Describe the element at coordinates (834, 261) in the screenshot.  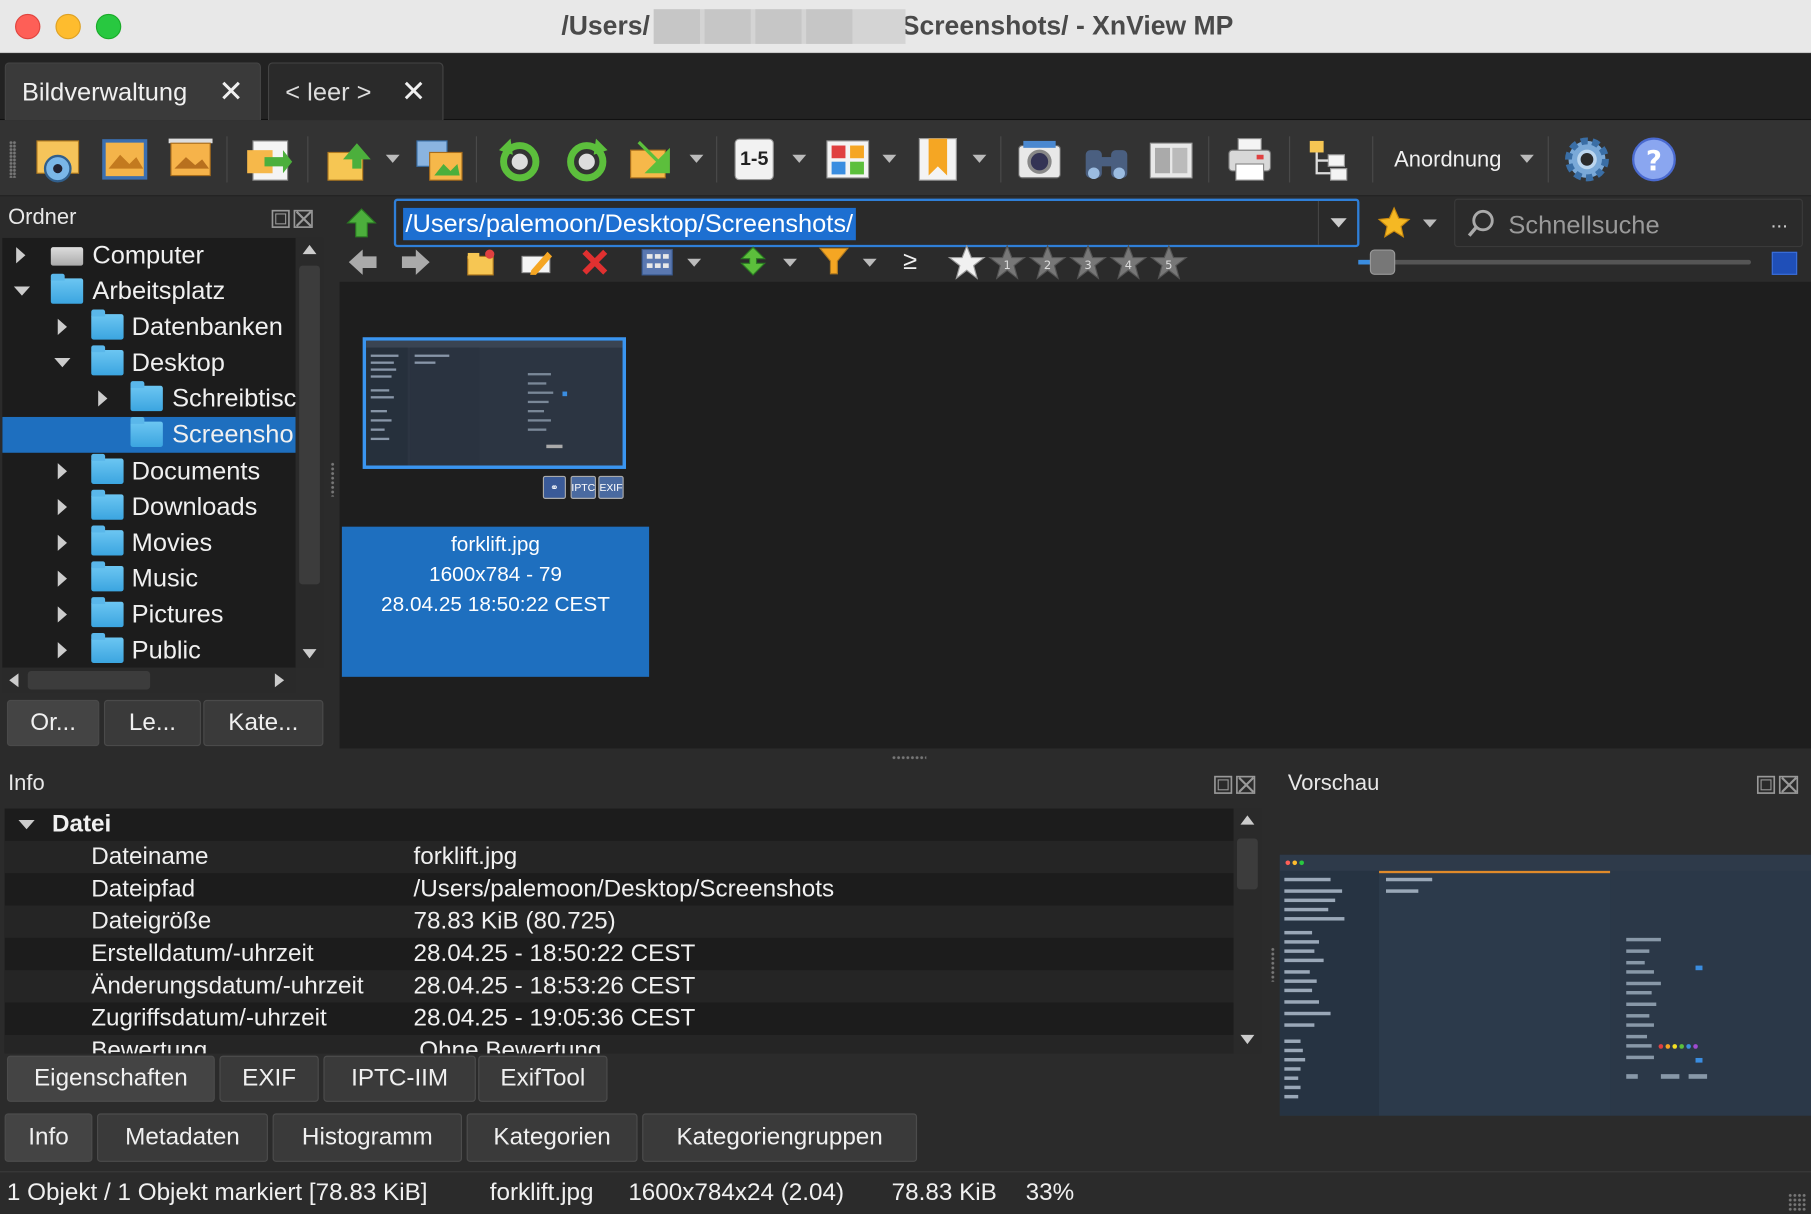
I see `filter-icon` at that location.